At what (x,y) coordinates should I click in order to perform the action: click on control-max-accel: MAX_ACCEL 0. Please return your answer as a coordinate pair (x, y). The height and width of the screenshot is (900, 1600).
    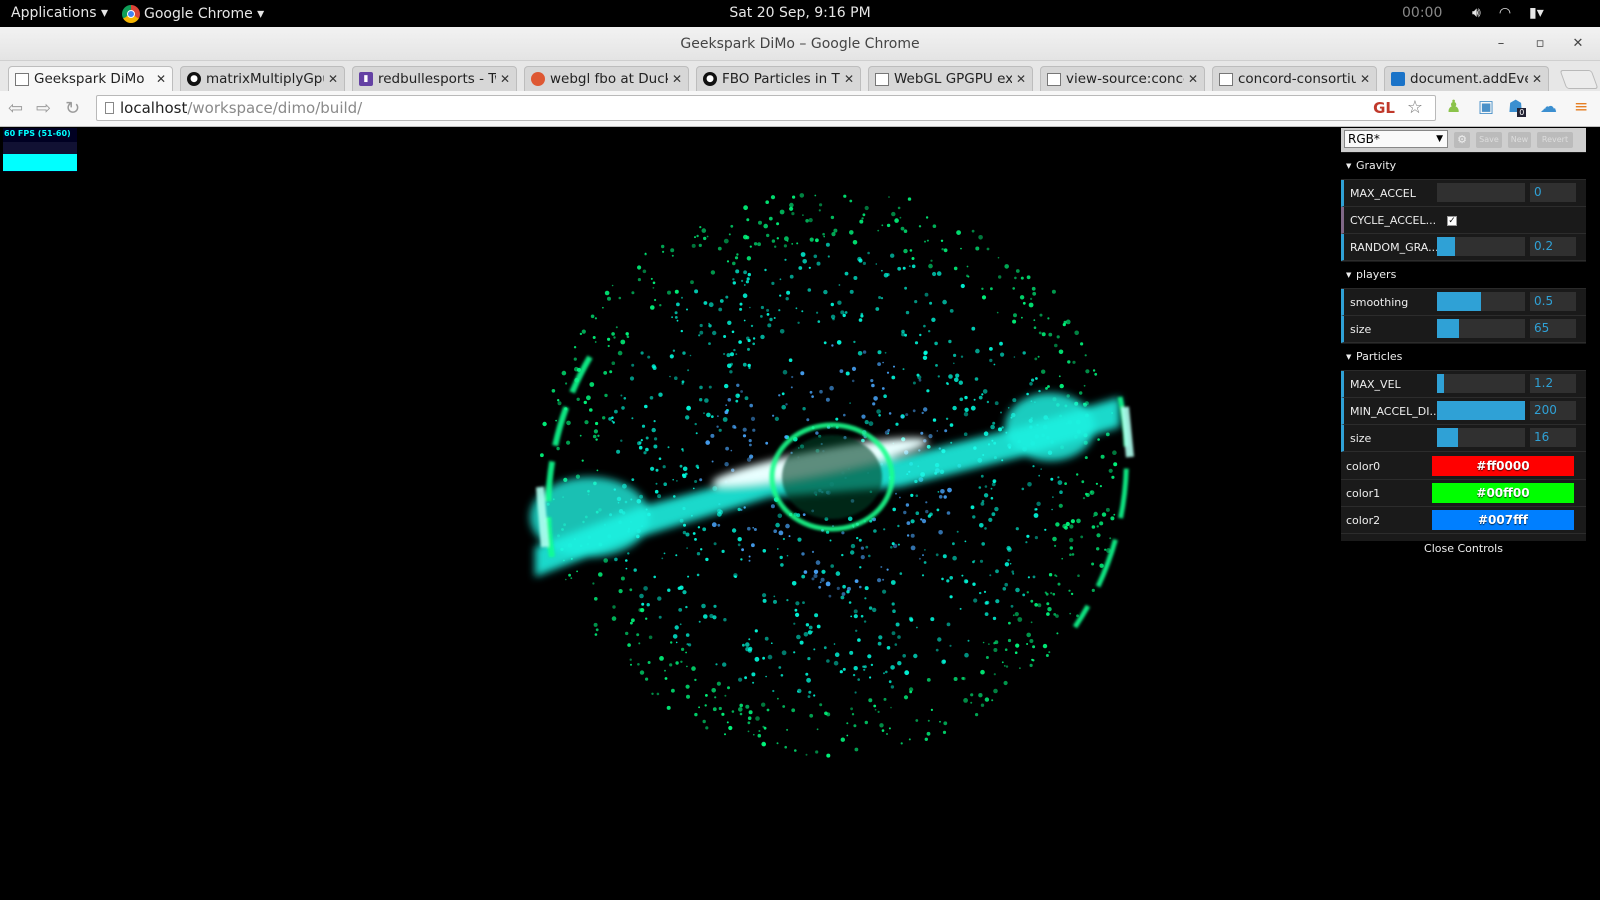
    Looking at the image, I should click on (1463, 193).